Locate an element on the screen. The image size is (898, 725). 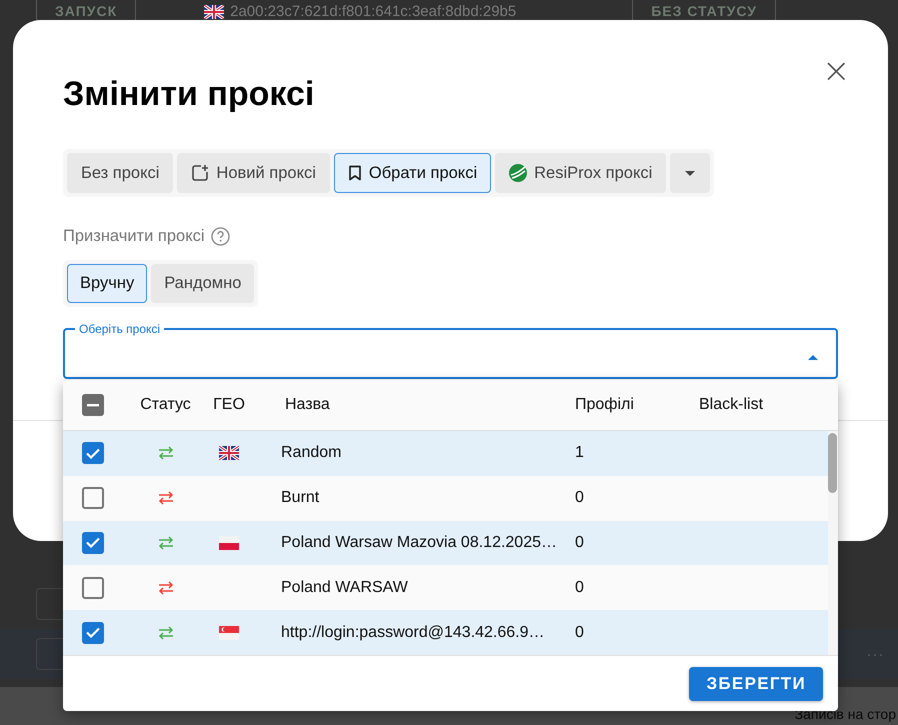
select-all-checkbox is located at coordinates (93, 405).